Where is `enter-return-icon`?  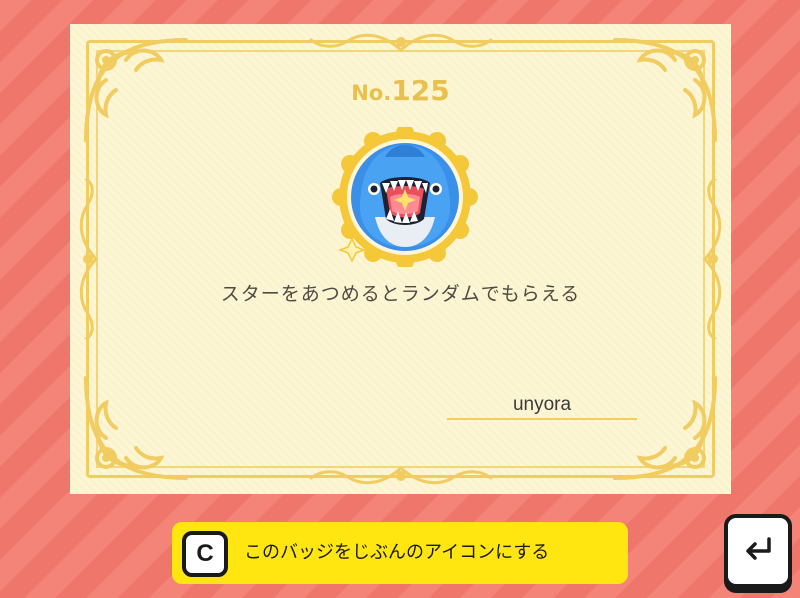
enter-return-icon is located at coordinates (758, 548).